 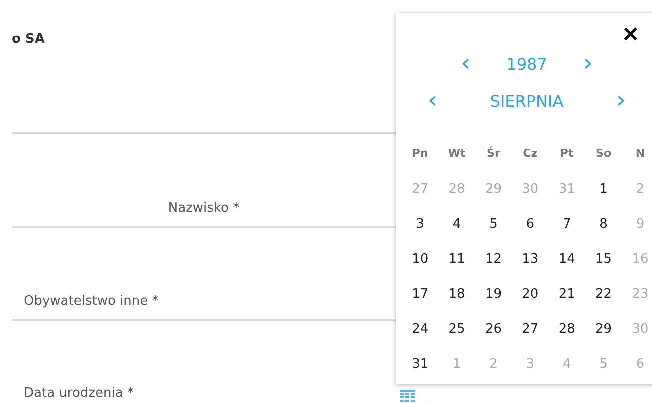 I want to click on day-button: 11, so click(x=457, y=260).